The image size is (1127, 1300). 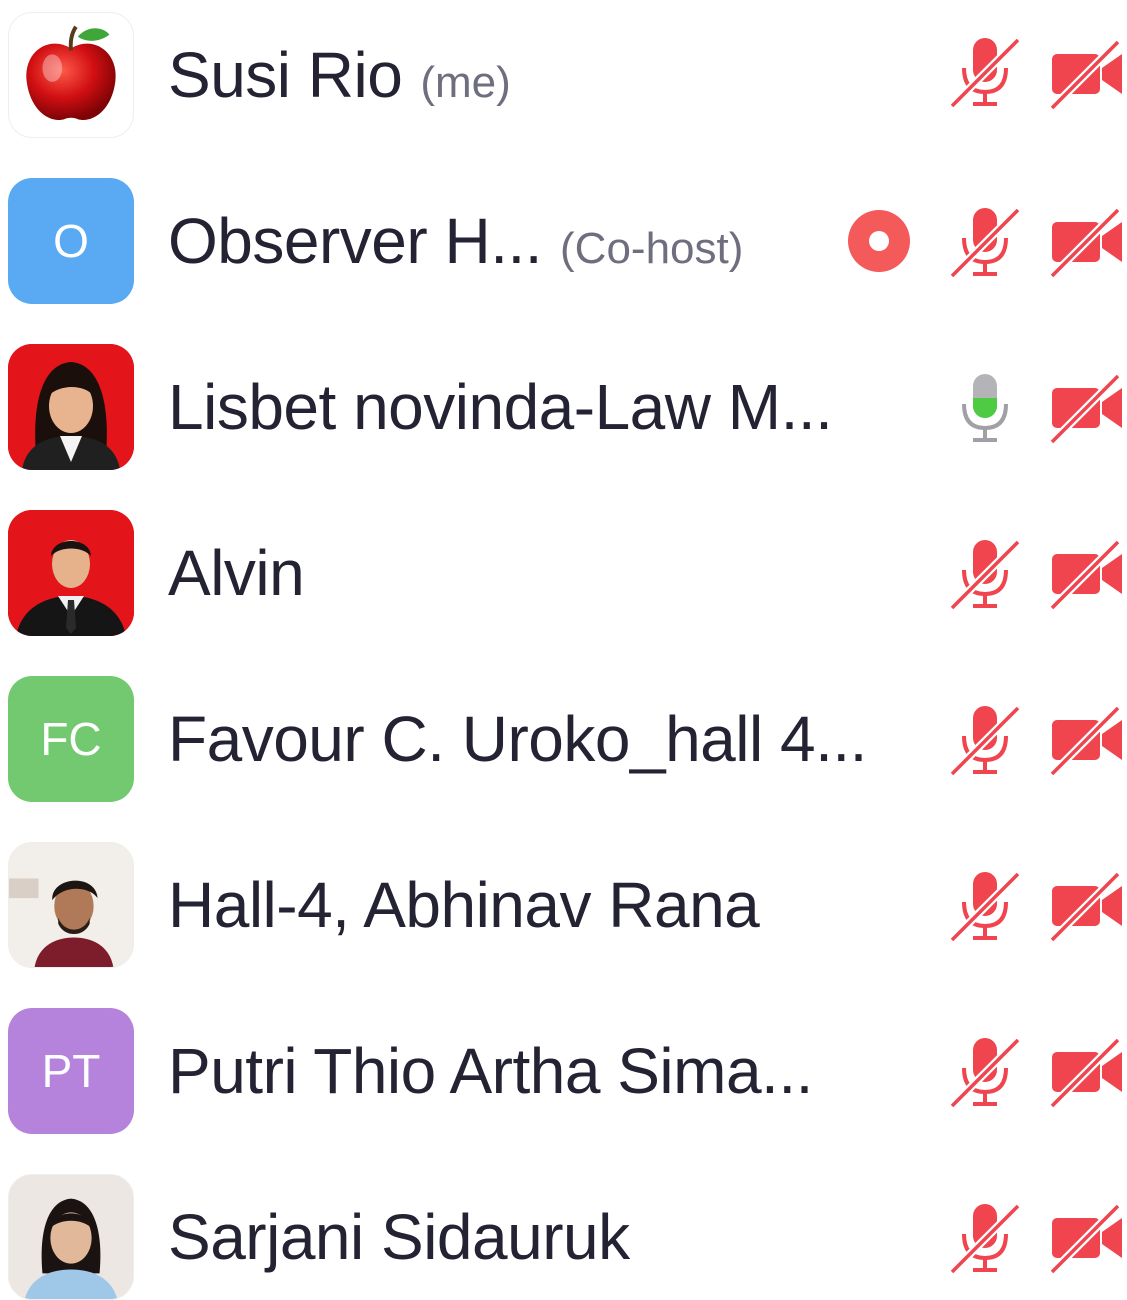 What do you see at coordinates (652, 248) in the screenshot?
I see `participant-tag: (Co-host)` at bounding box center [652, 248].